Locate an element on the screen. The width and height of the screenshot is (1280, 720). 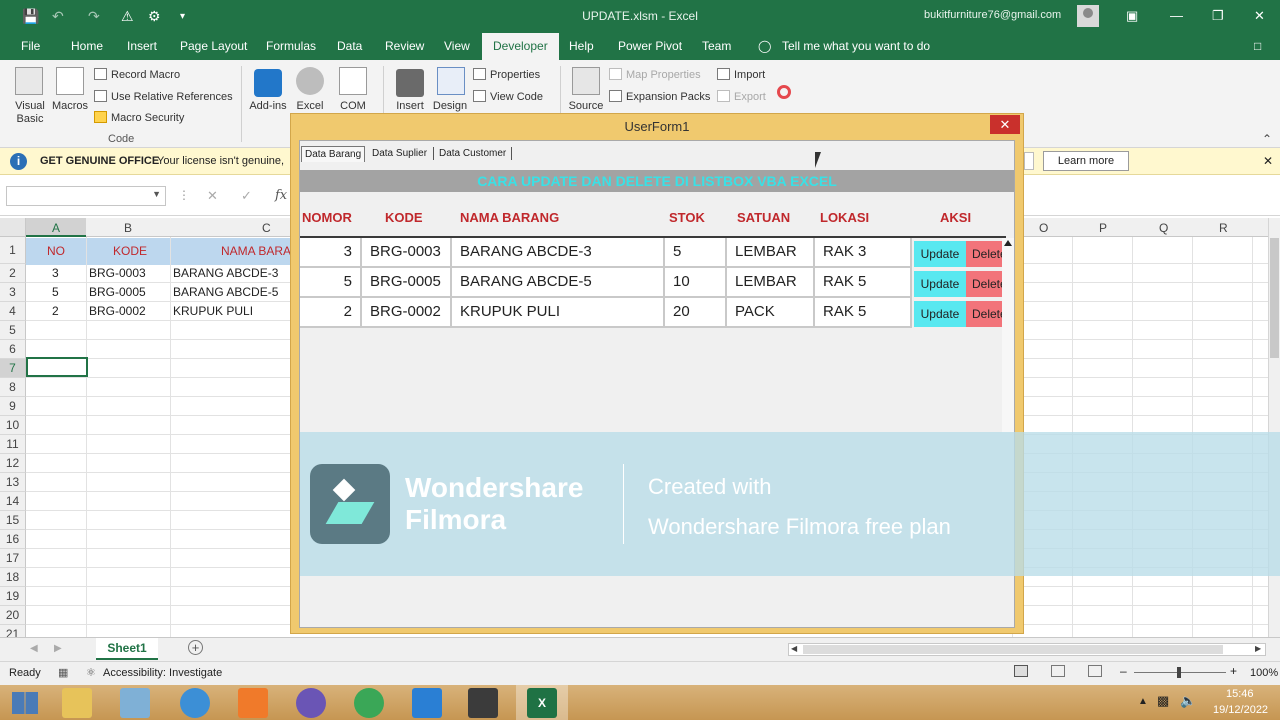
cell-b4: BRG-0002 is located at coordinates (117, 311).